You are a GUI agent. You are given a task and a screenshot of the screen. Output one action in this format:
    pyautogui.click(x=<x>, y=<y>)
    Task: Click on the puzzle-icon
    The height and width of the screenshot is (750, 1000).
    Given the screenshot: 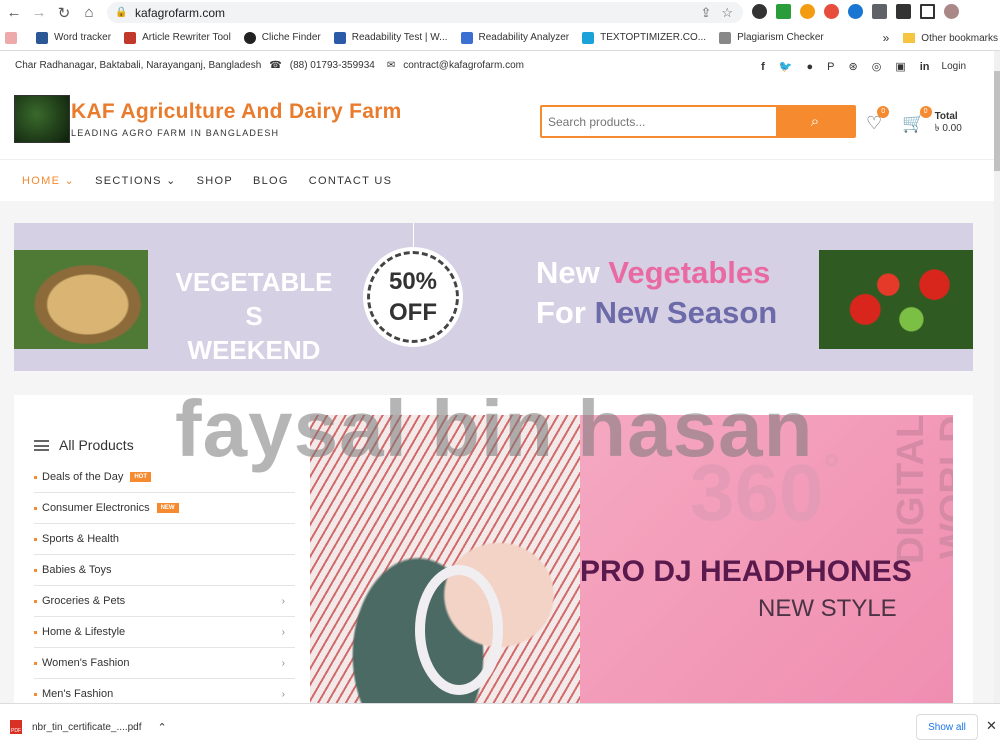 What is the action you would take?
    pyautogui.click(x=903, y=11)
    